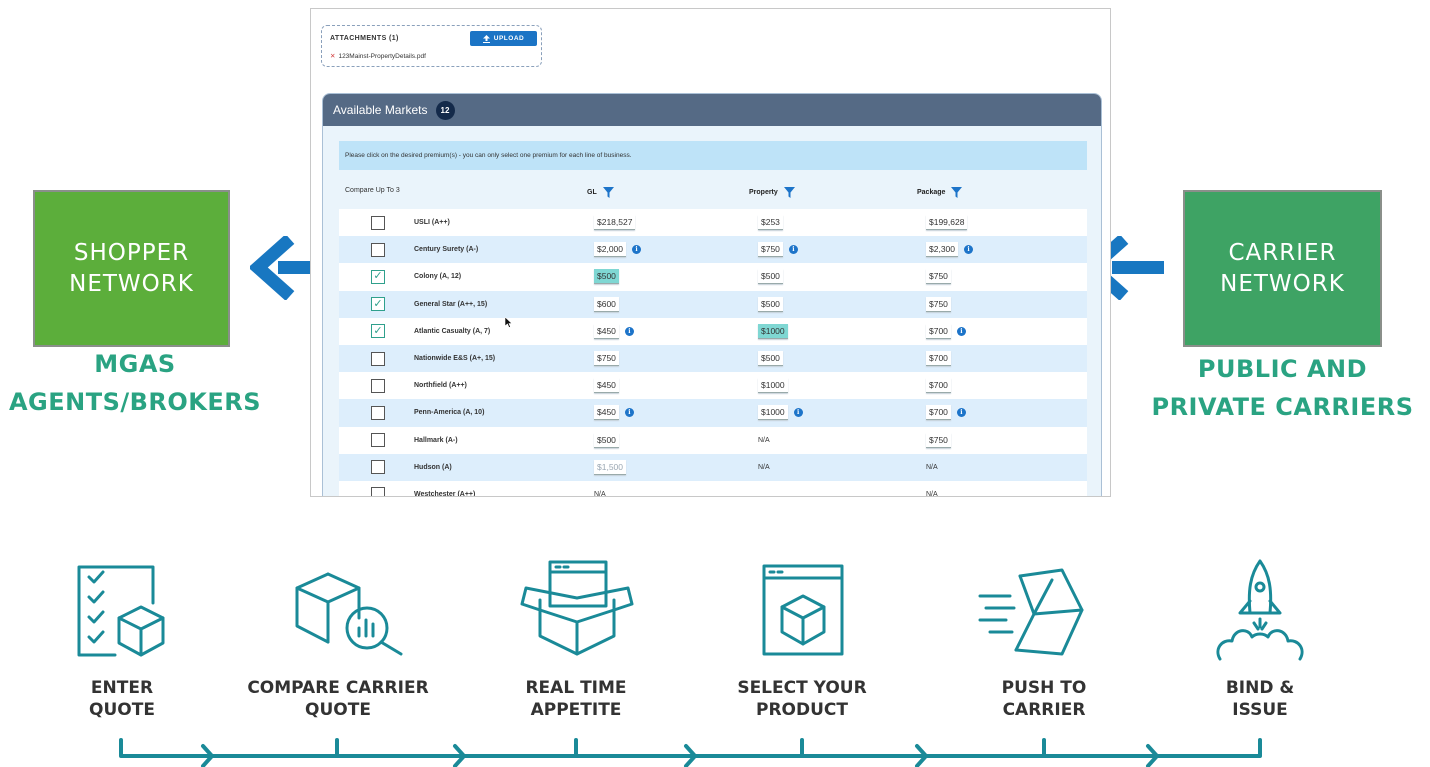  I want to click on step-label-line1: REAL TIME, so click(576, 688).